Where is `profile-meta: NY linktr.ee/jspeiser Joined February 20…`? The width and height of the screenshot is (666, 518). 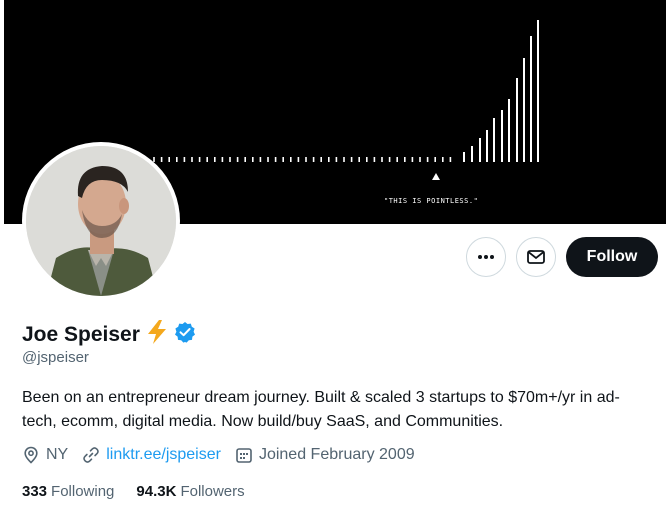 profile-meta: NY linktr.ee/jspeiser Joined February 20… is located at coordinates (218, 455).